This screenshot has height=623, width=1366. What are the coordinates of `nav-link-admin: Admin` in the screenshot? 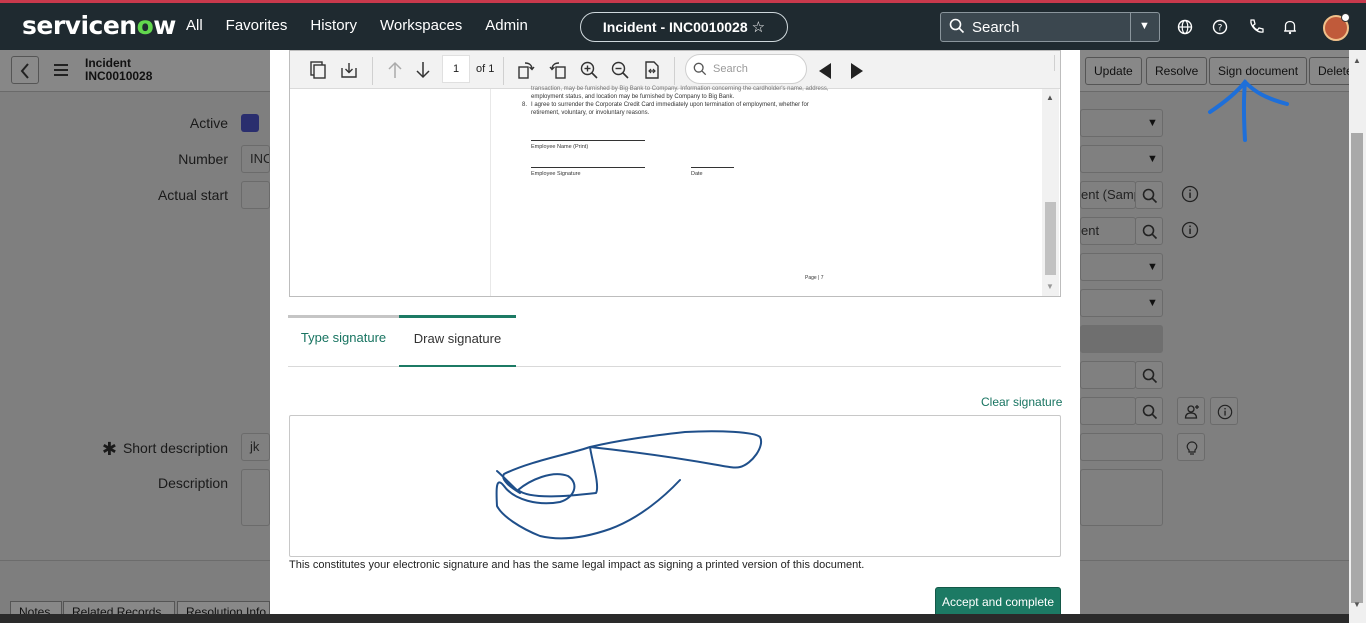 It's located at (506, 25).